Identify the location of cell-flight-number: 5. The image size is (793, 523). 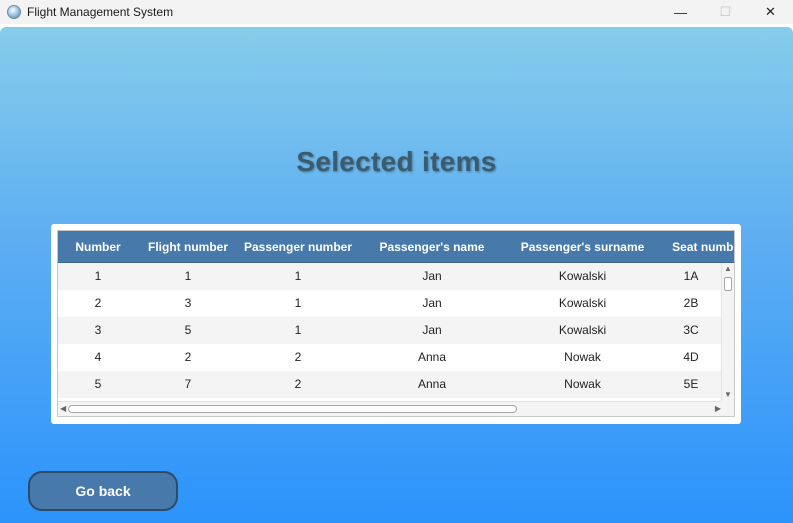
(188, 330).